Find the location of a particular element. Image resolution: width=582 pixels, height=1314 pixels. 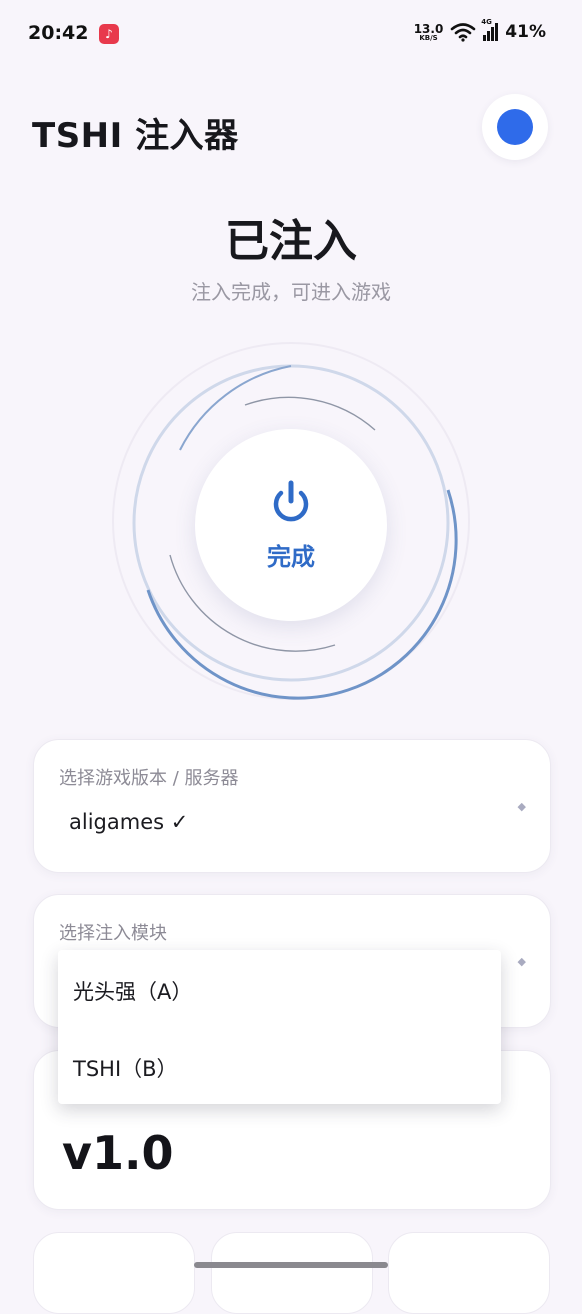

module-option: TSHI（B） is located at coordinates (125, 1068).